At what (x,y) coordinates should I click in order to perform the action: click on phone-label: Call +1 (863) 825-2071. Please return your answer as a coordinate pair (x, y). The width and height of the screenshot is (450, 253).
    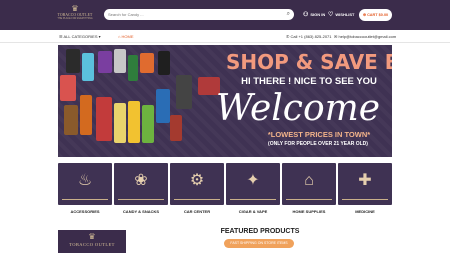
    Looking at the image, I should click on (311, 36).